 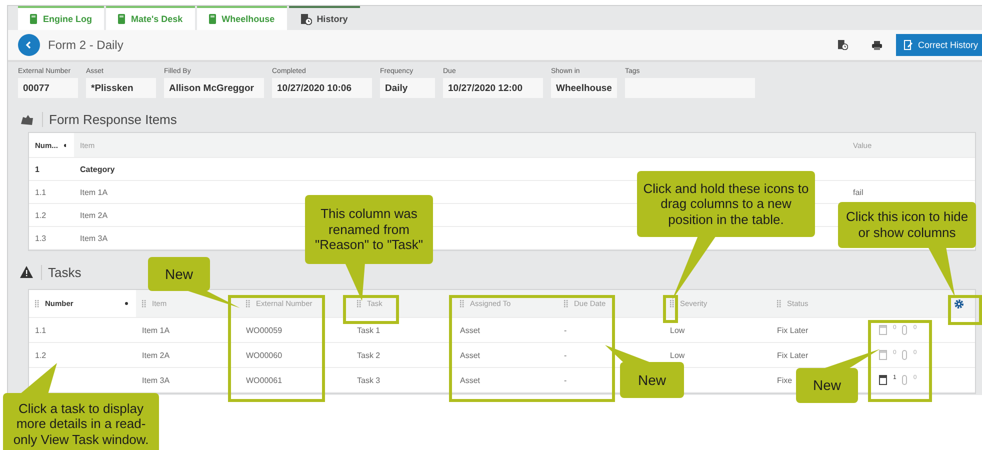 I want to click on section-title: Tasks, so click(x=61, y=272).